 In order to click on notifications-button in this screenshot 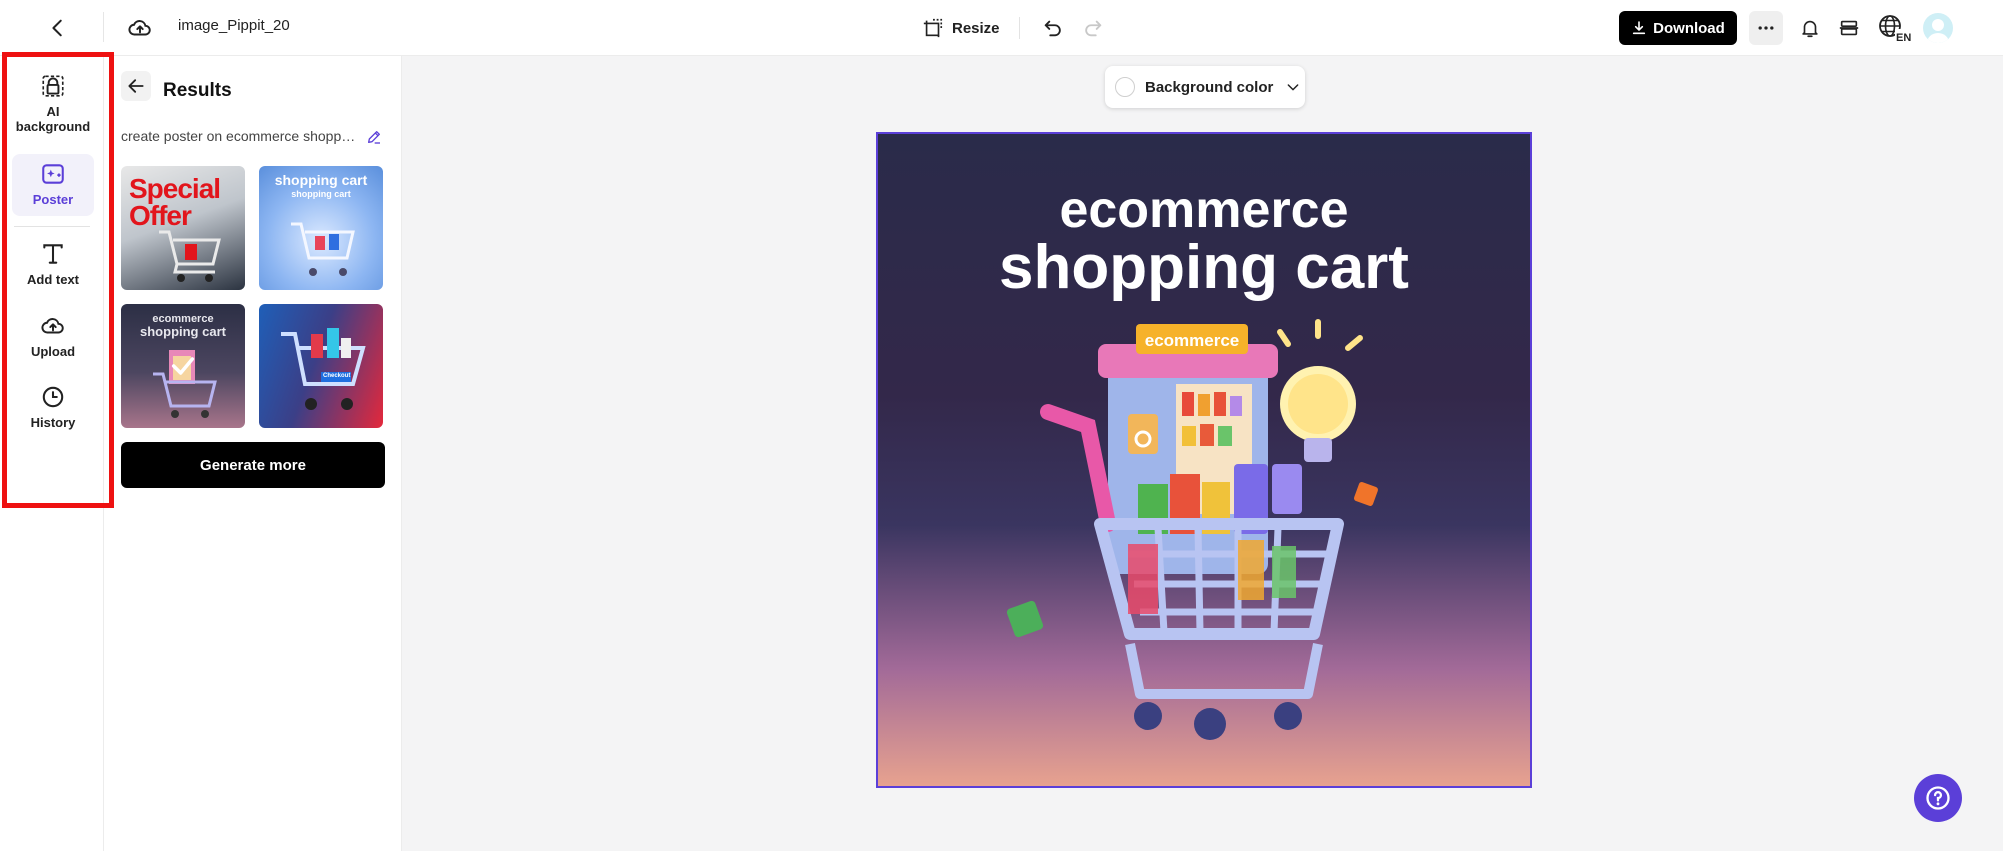, I will do `click(1810, 28)`.